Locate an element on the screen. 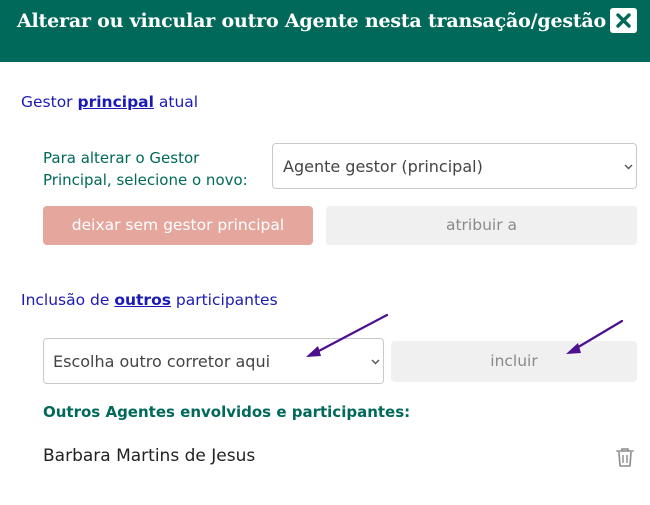 Image resolution: width=650 pixels, height=505 pixels. remove-participant-button is located at coordinates (625, 457).